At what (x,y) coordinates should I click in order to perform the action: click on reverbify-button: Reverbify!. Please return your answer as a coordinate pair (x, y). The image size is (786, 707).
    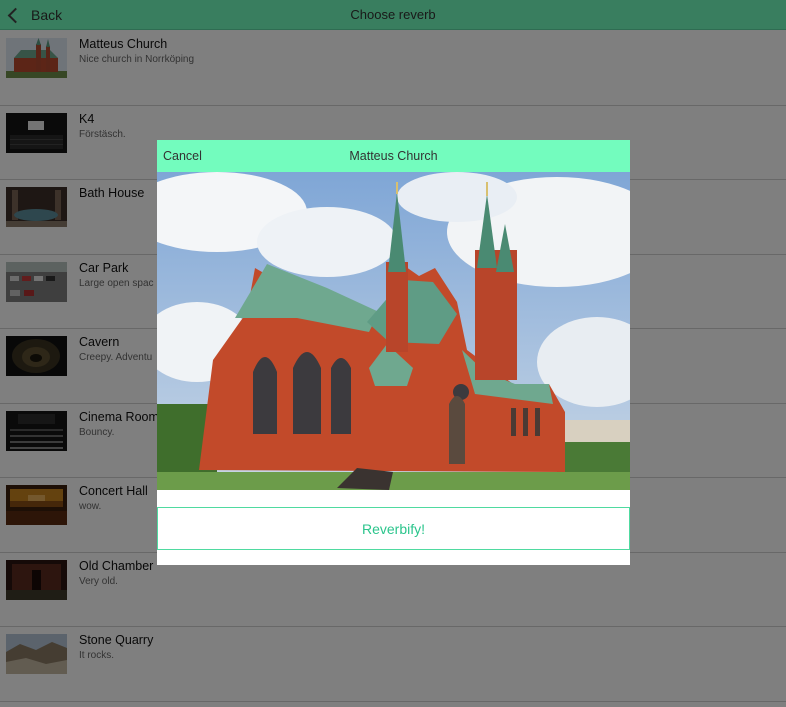
    Looking at the image, I should click on (393, 528).